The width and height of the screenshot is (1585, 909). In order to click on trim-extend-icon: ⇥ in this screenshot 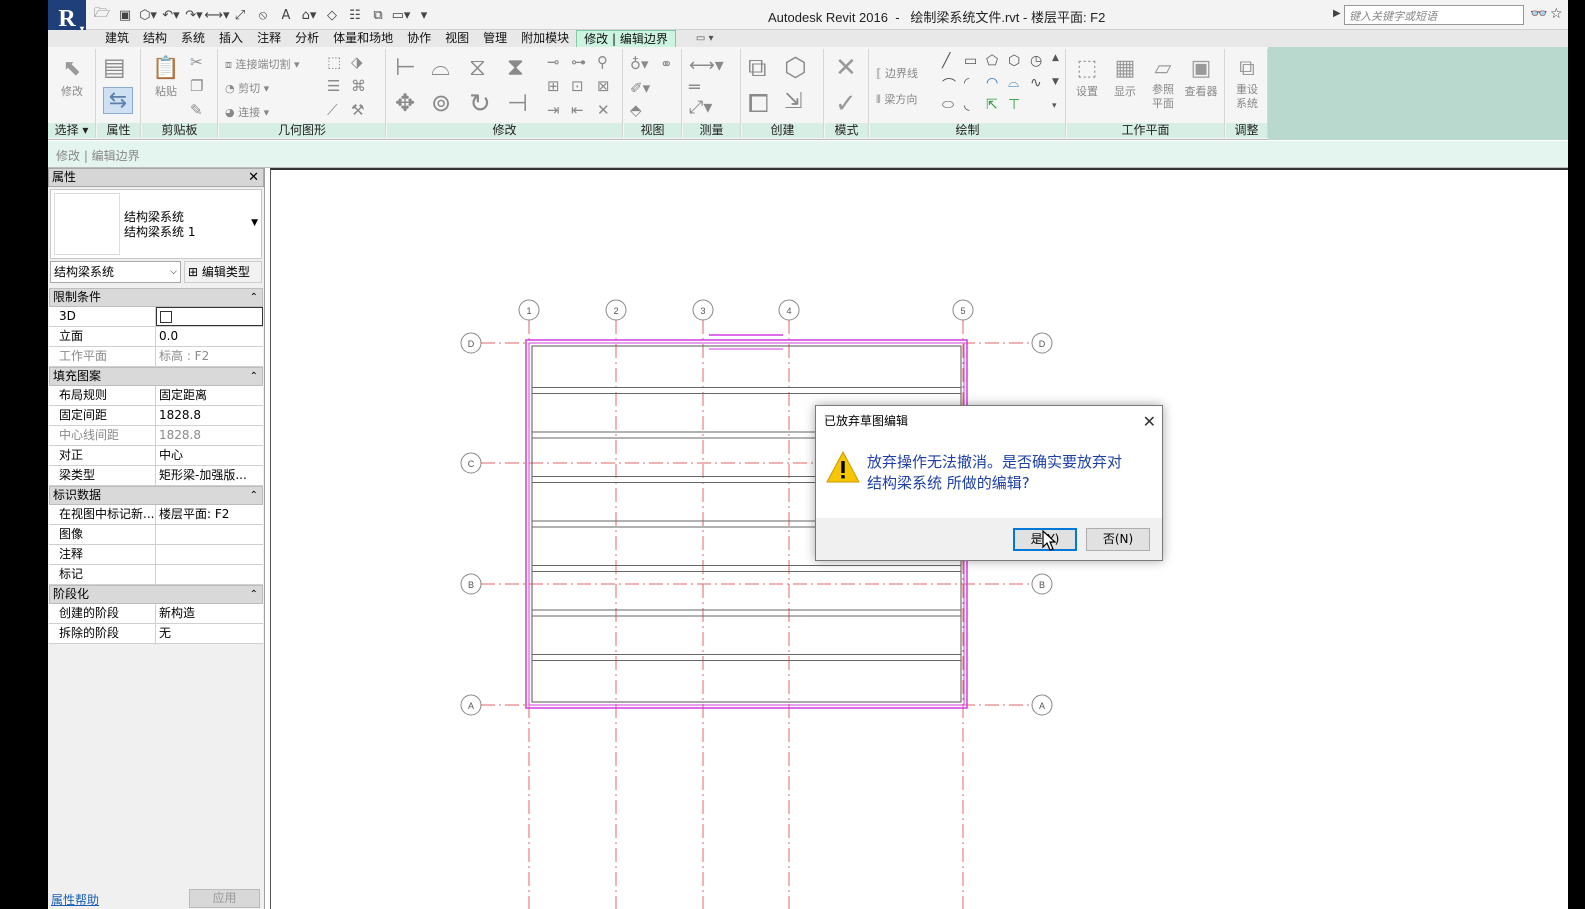, I will do `click(553, 110)`.